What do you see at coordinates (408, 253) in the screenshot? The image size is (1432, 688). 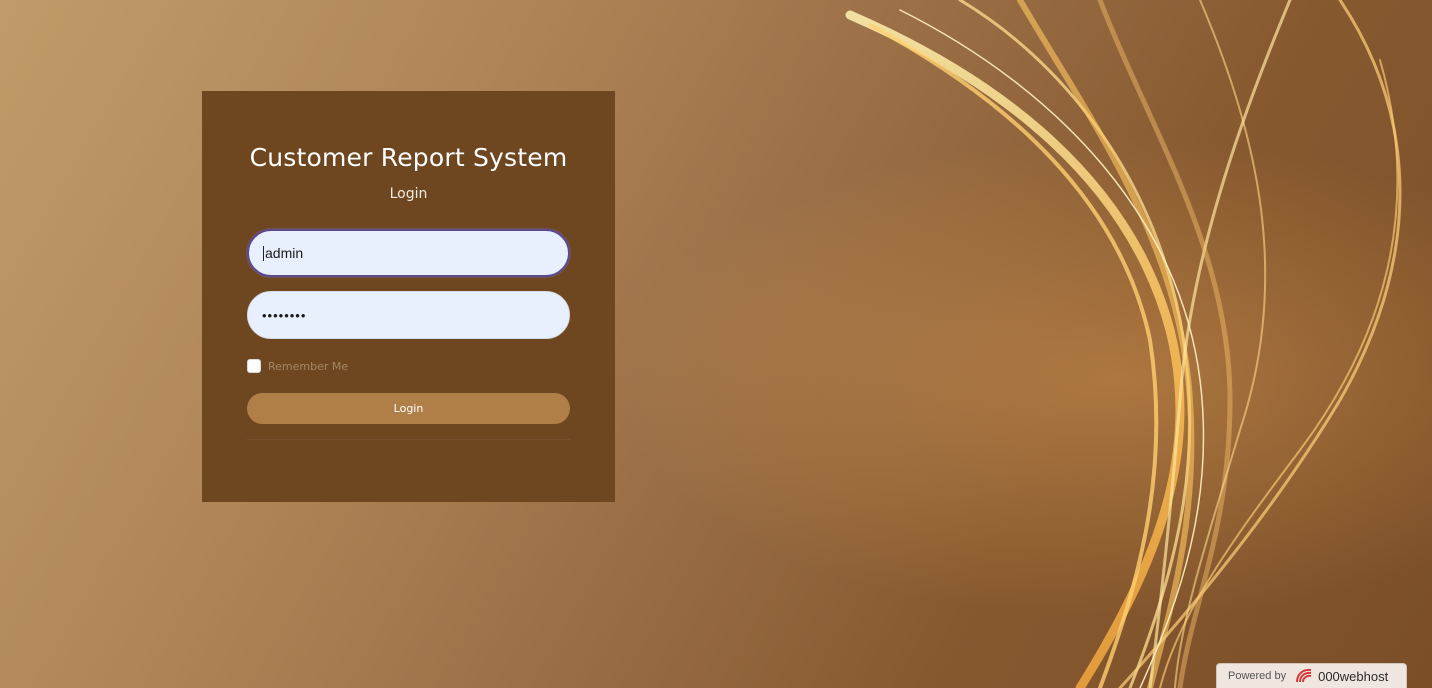 I see `username-input: admin` at bounding box center [408, 253].